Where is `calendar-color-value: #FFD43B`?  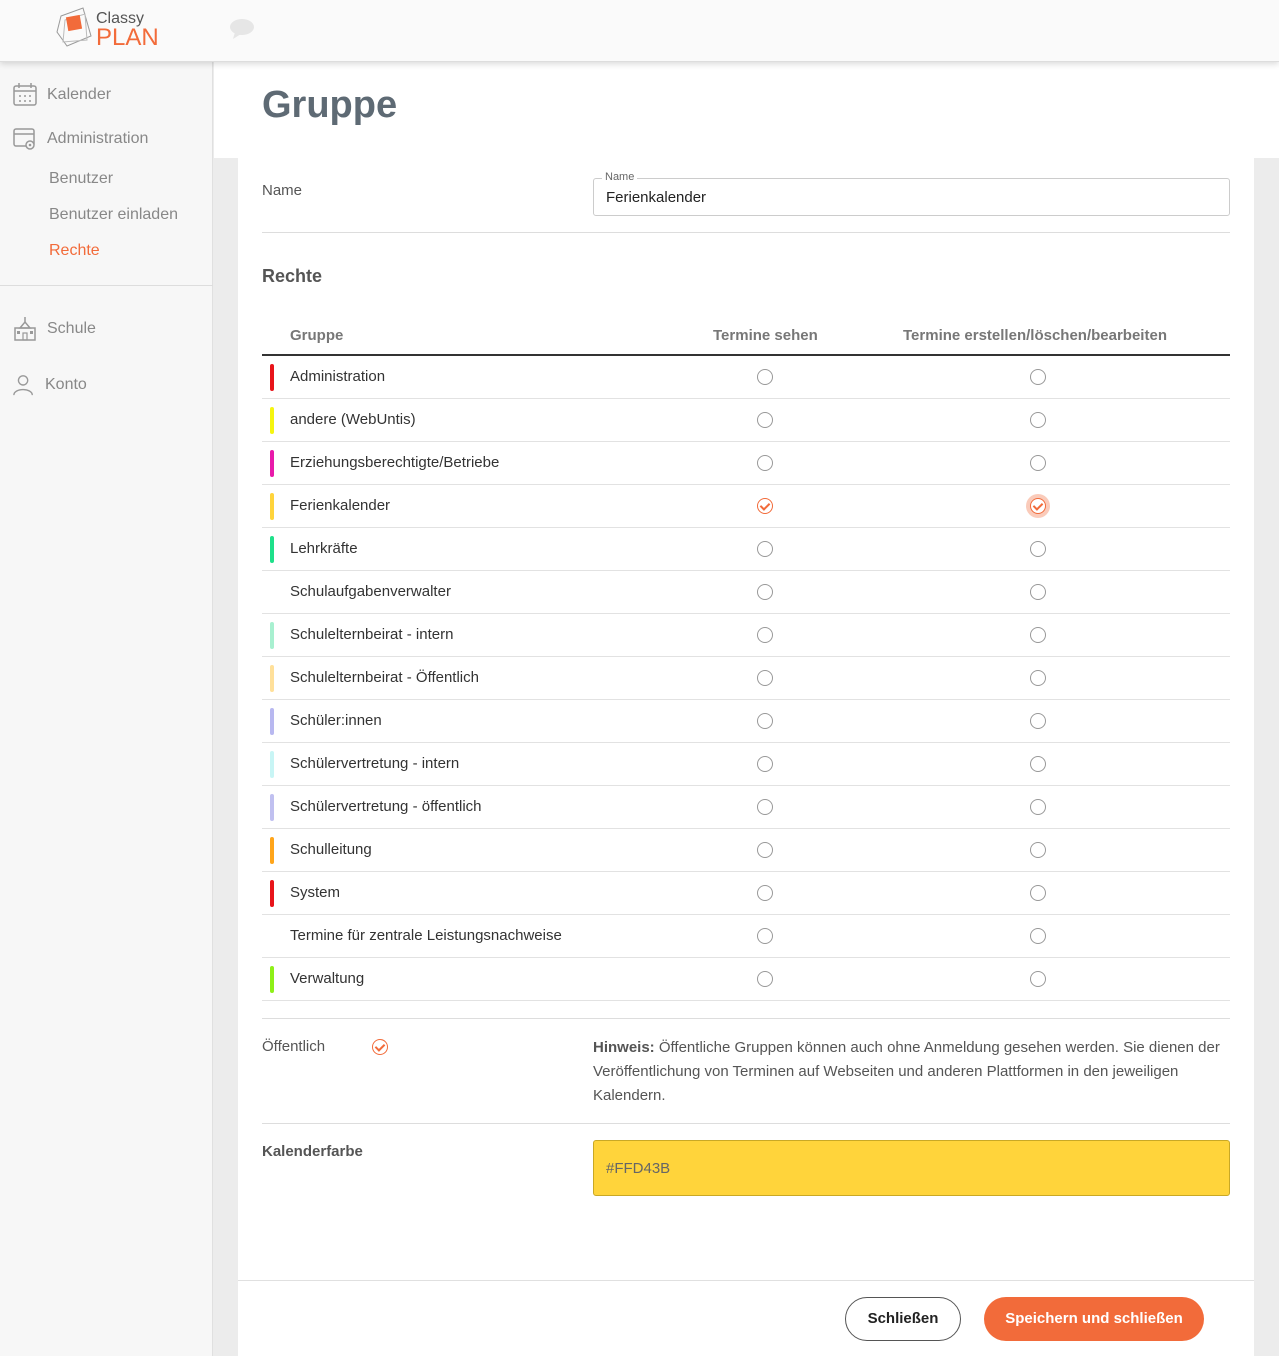 calendar-color-value: #FFD43B is located at coordinates (638, 1168).